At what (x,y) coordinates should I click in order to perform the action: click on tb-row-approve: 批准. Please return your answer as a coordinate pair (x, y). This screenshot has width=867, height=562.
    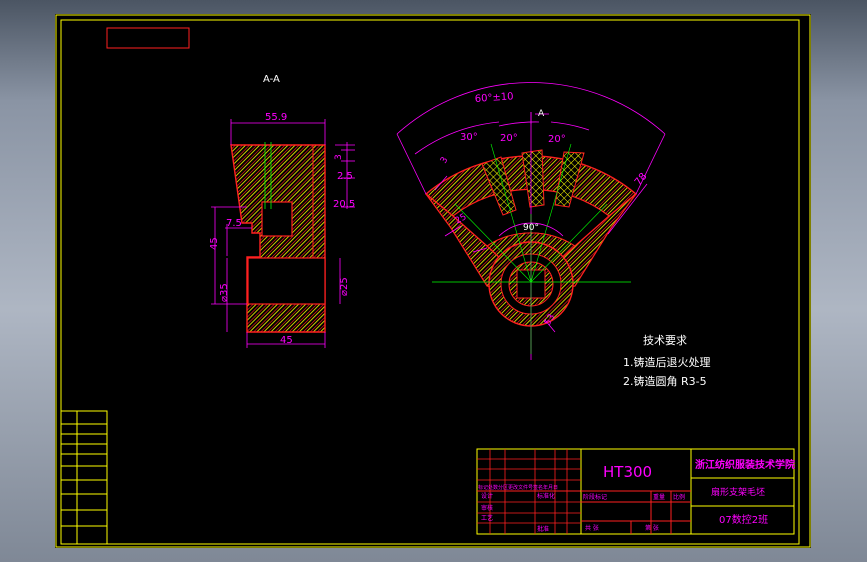
    Looking at the image, I should click on (543, 529).